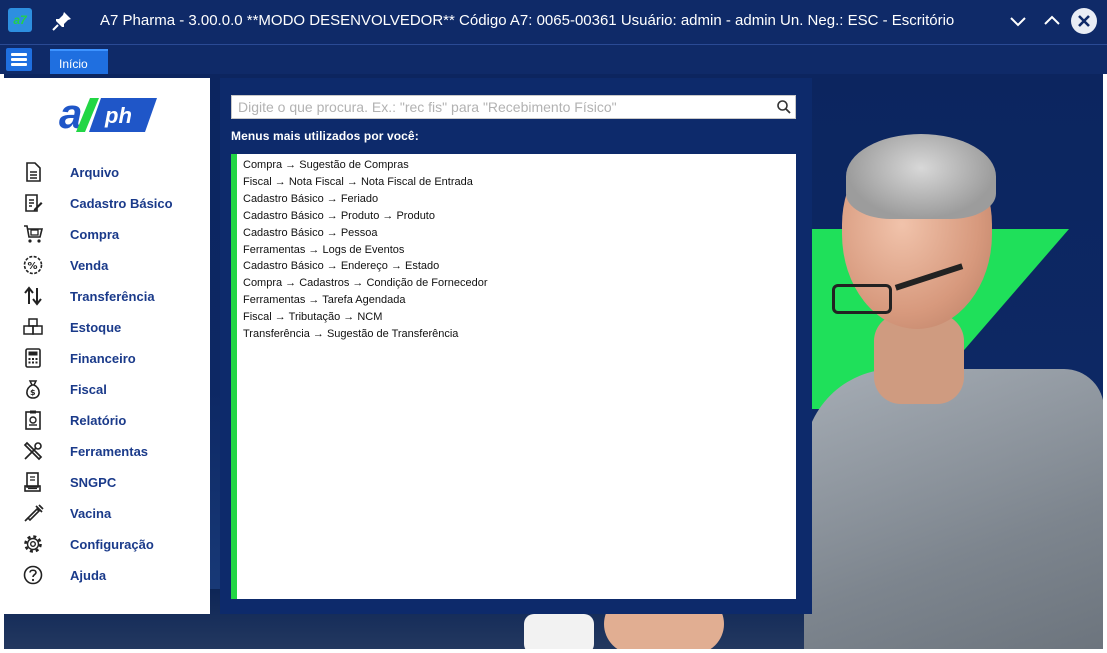  Describe the element at coordinates (64, 389) in the screenshot. I see `menu-item-fiscal: $ Fiscal` at that location.